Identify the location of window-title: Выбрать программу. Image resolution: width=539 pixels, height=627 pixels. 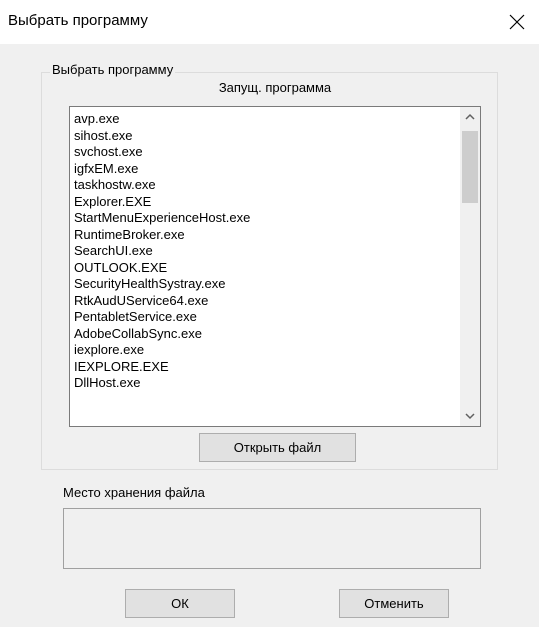
(78, 20).